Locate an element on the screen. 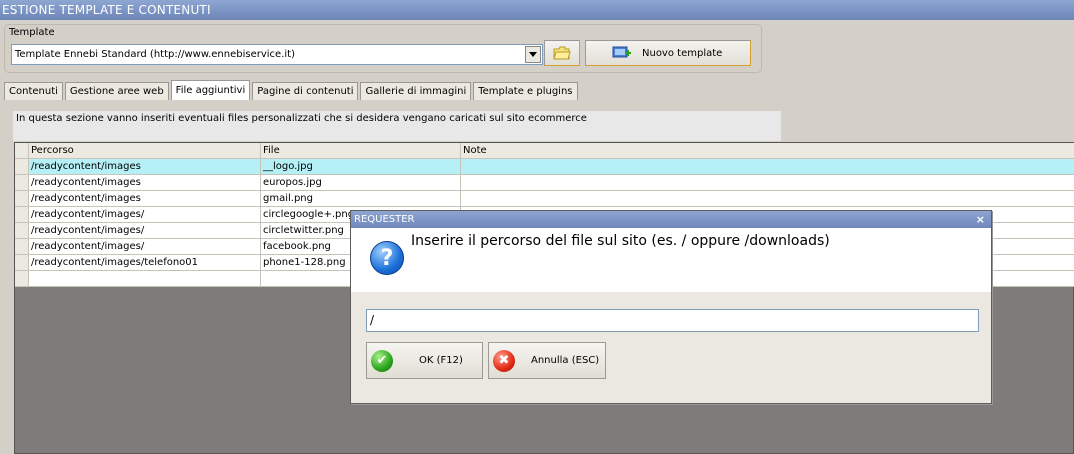 Image resolution: width=1074 pixels, height=454 pixels. cell-file: __logo.jpg is located at coordinates (361, 167).